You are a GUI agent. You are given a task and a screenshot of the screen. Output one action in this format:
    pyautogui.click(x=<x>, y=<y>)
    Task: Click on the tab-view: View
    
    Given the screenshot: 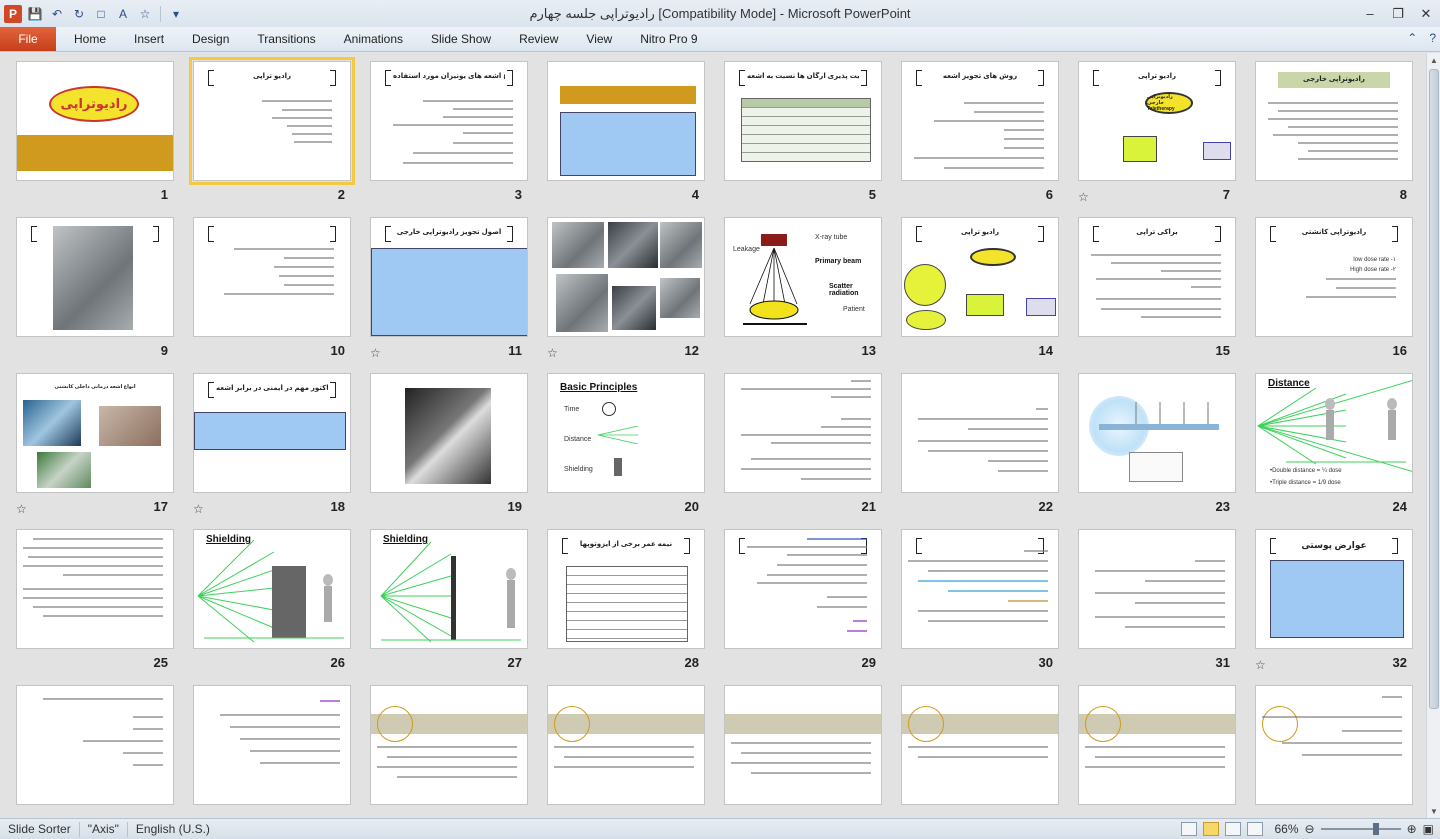 What is the action you would take?
    pyautogui.click(x=599, y=39)
    